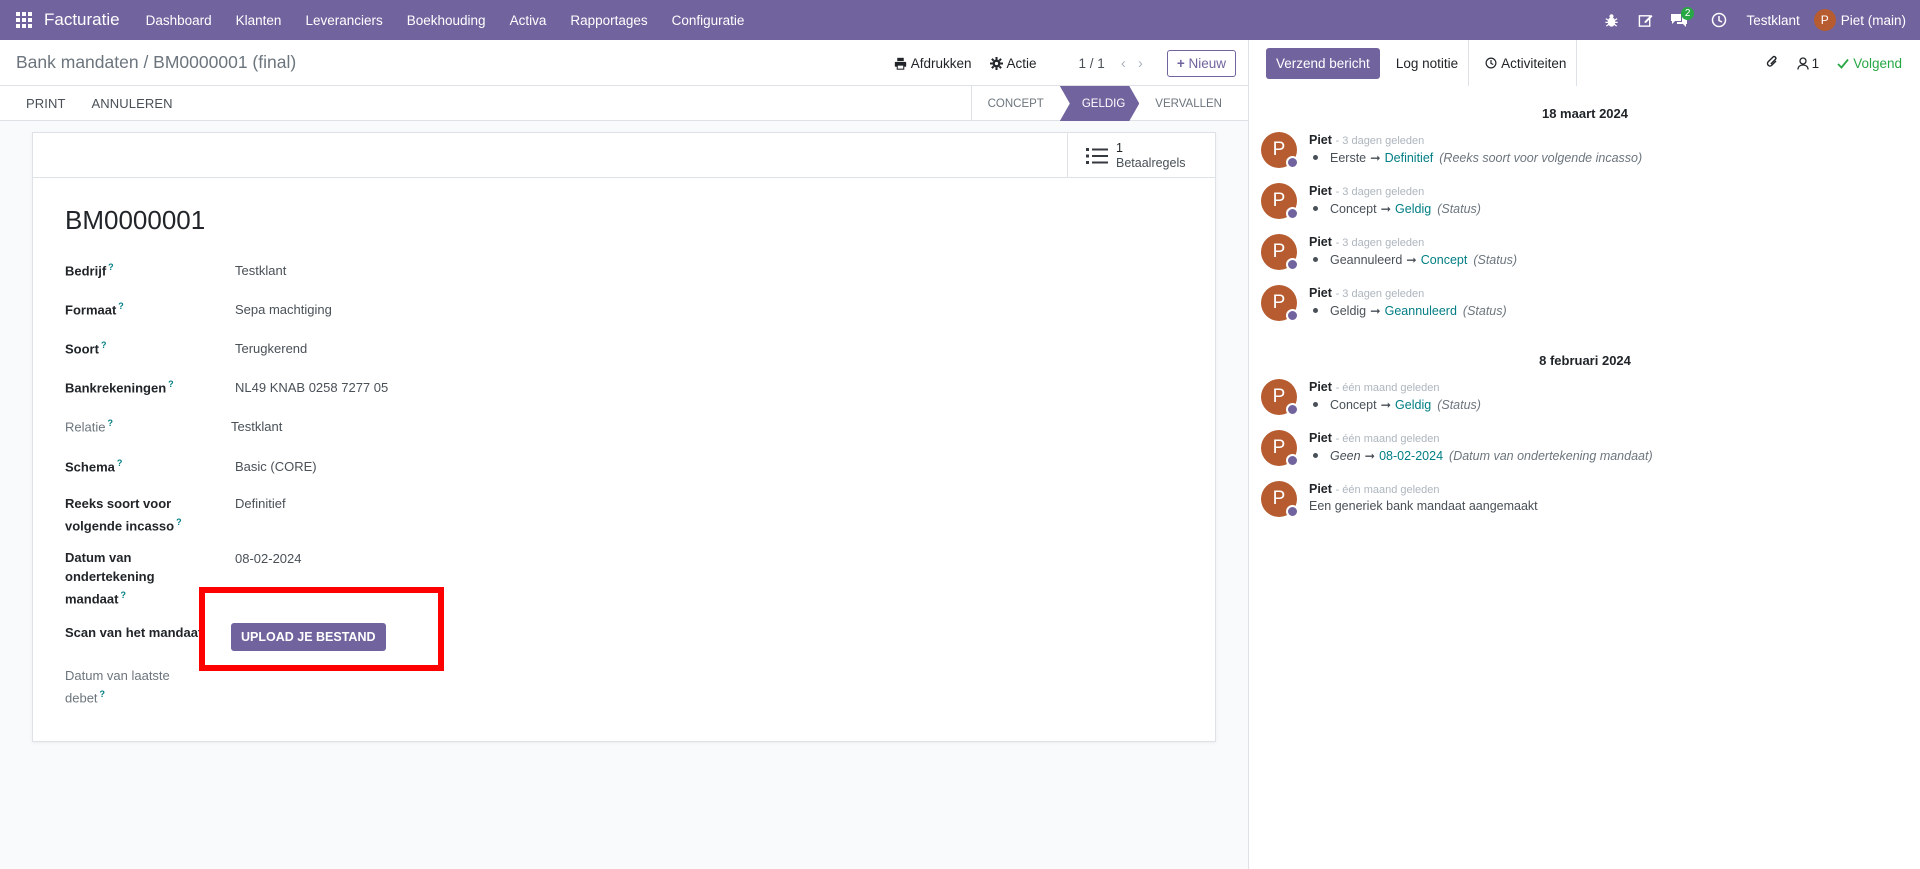  I want to click on old-value: Eerste, so click(1348, 157).